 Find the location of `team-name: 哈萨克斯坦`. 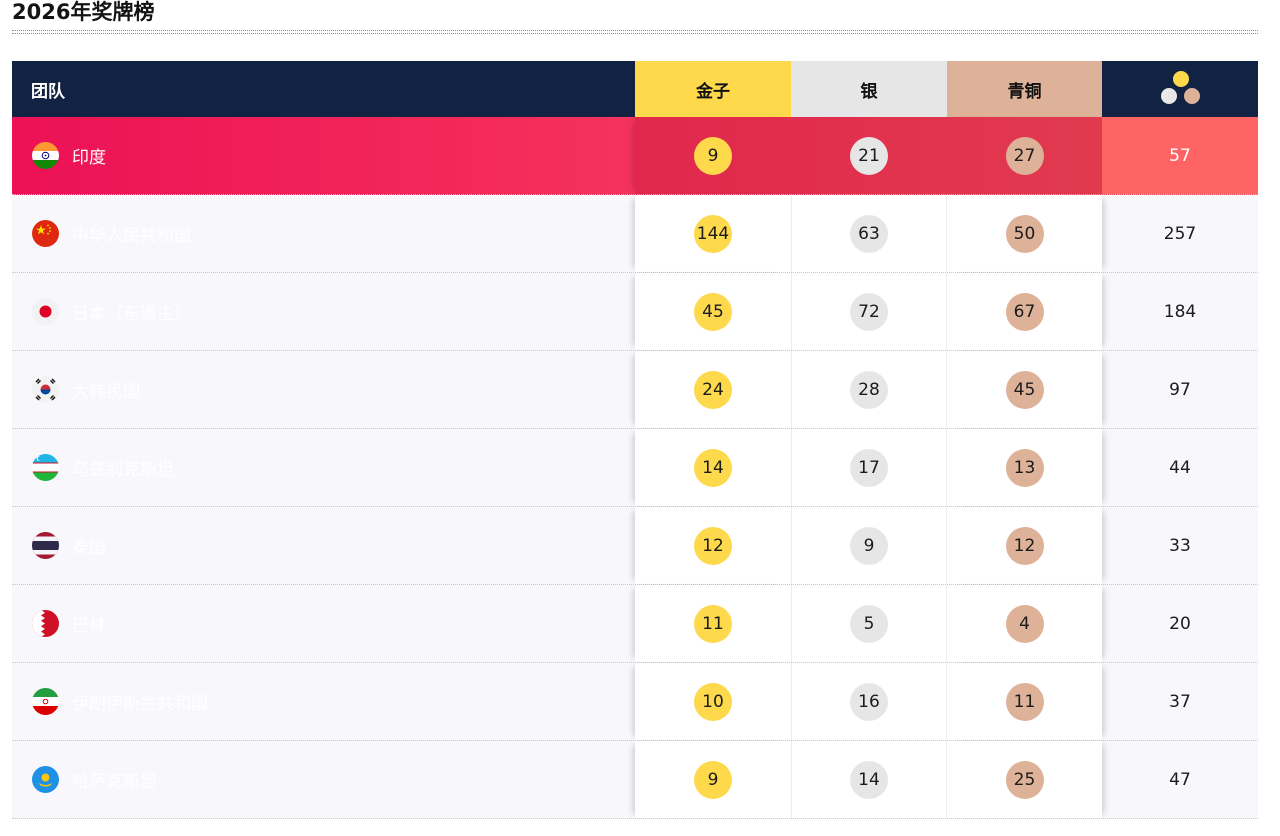

team-name: 哈萨克斯坦 is located at coordinates (114, 782).